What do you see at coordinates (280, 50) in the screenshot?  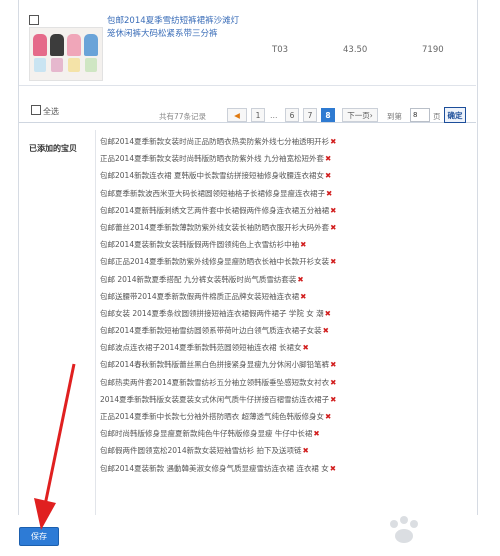 I see `product-code: T03` at bounding box center [280, 50].